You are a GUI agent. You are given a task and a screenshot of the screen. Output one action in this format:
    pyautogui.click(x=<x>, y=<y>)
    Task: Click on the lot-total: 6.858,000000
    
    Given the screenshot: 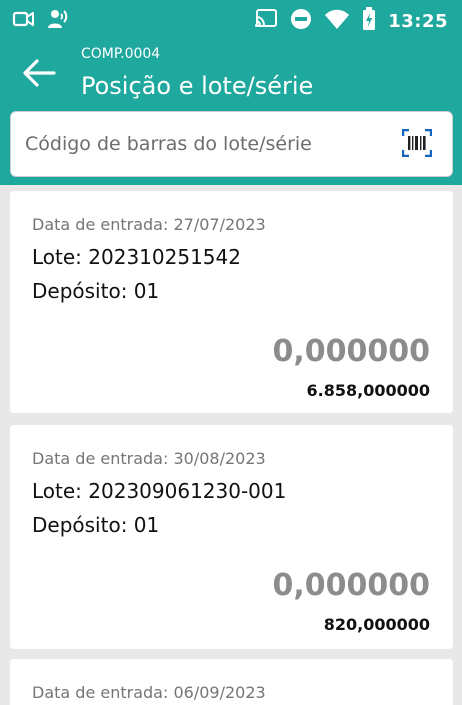 What is the action you would take?
    pyautogui.click(x=368, y=390)
    